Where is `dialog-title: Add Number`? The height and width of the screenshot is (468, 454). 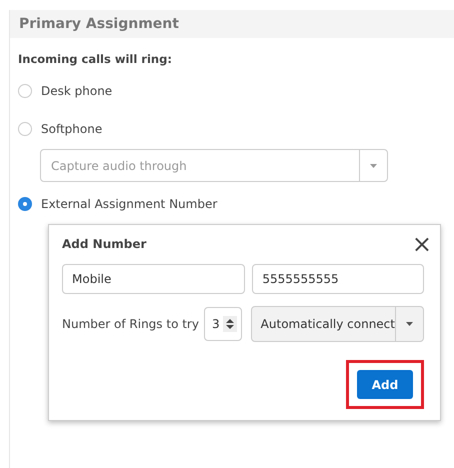
dialog-title: Add Number is located at coordinates (104, 244).